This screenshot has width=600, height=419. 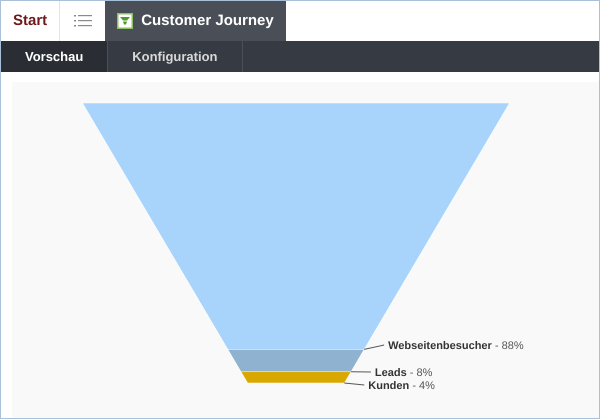 What do you see at coordinates (54, 56) in the screenshot?
I see `tab: Vorschau` at bounding box center [54, 56].